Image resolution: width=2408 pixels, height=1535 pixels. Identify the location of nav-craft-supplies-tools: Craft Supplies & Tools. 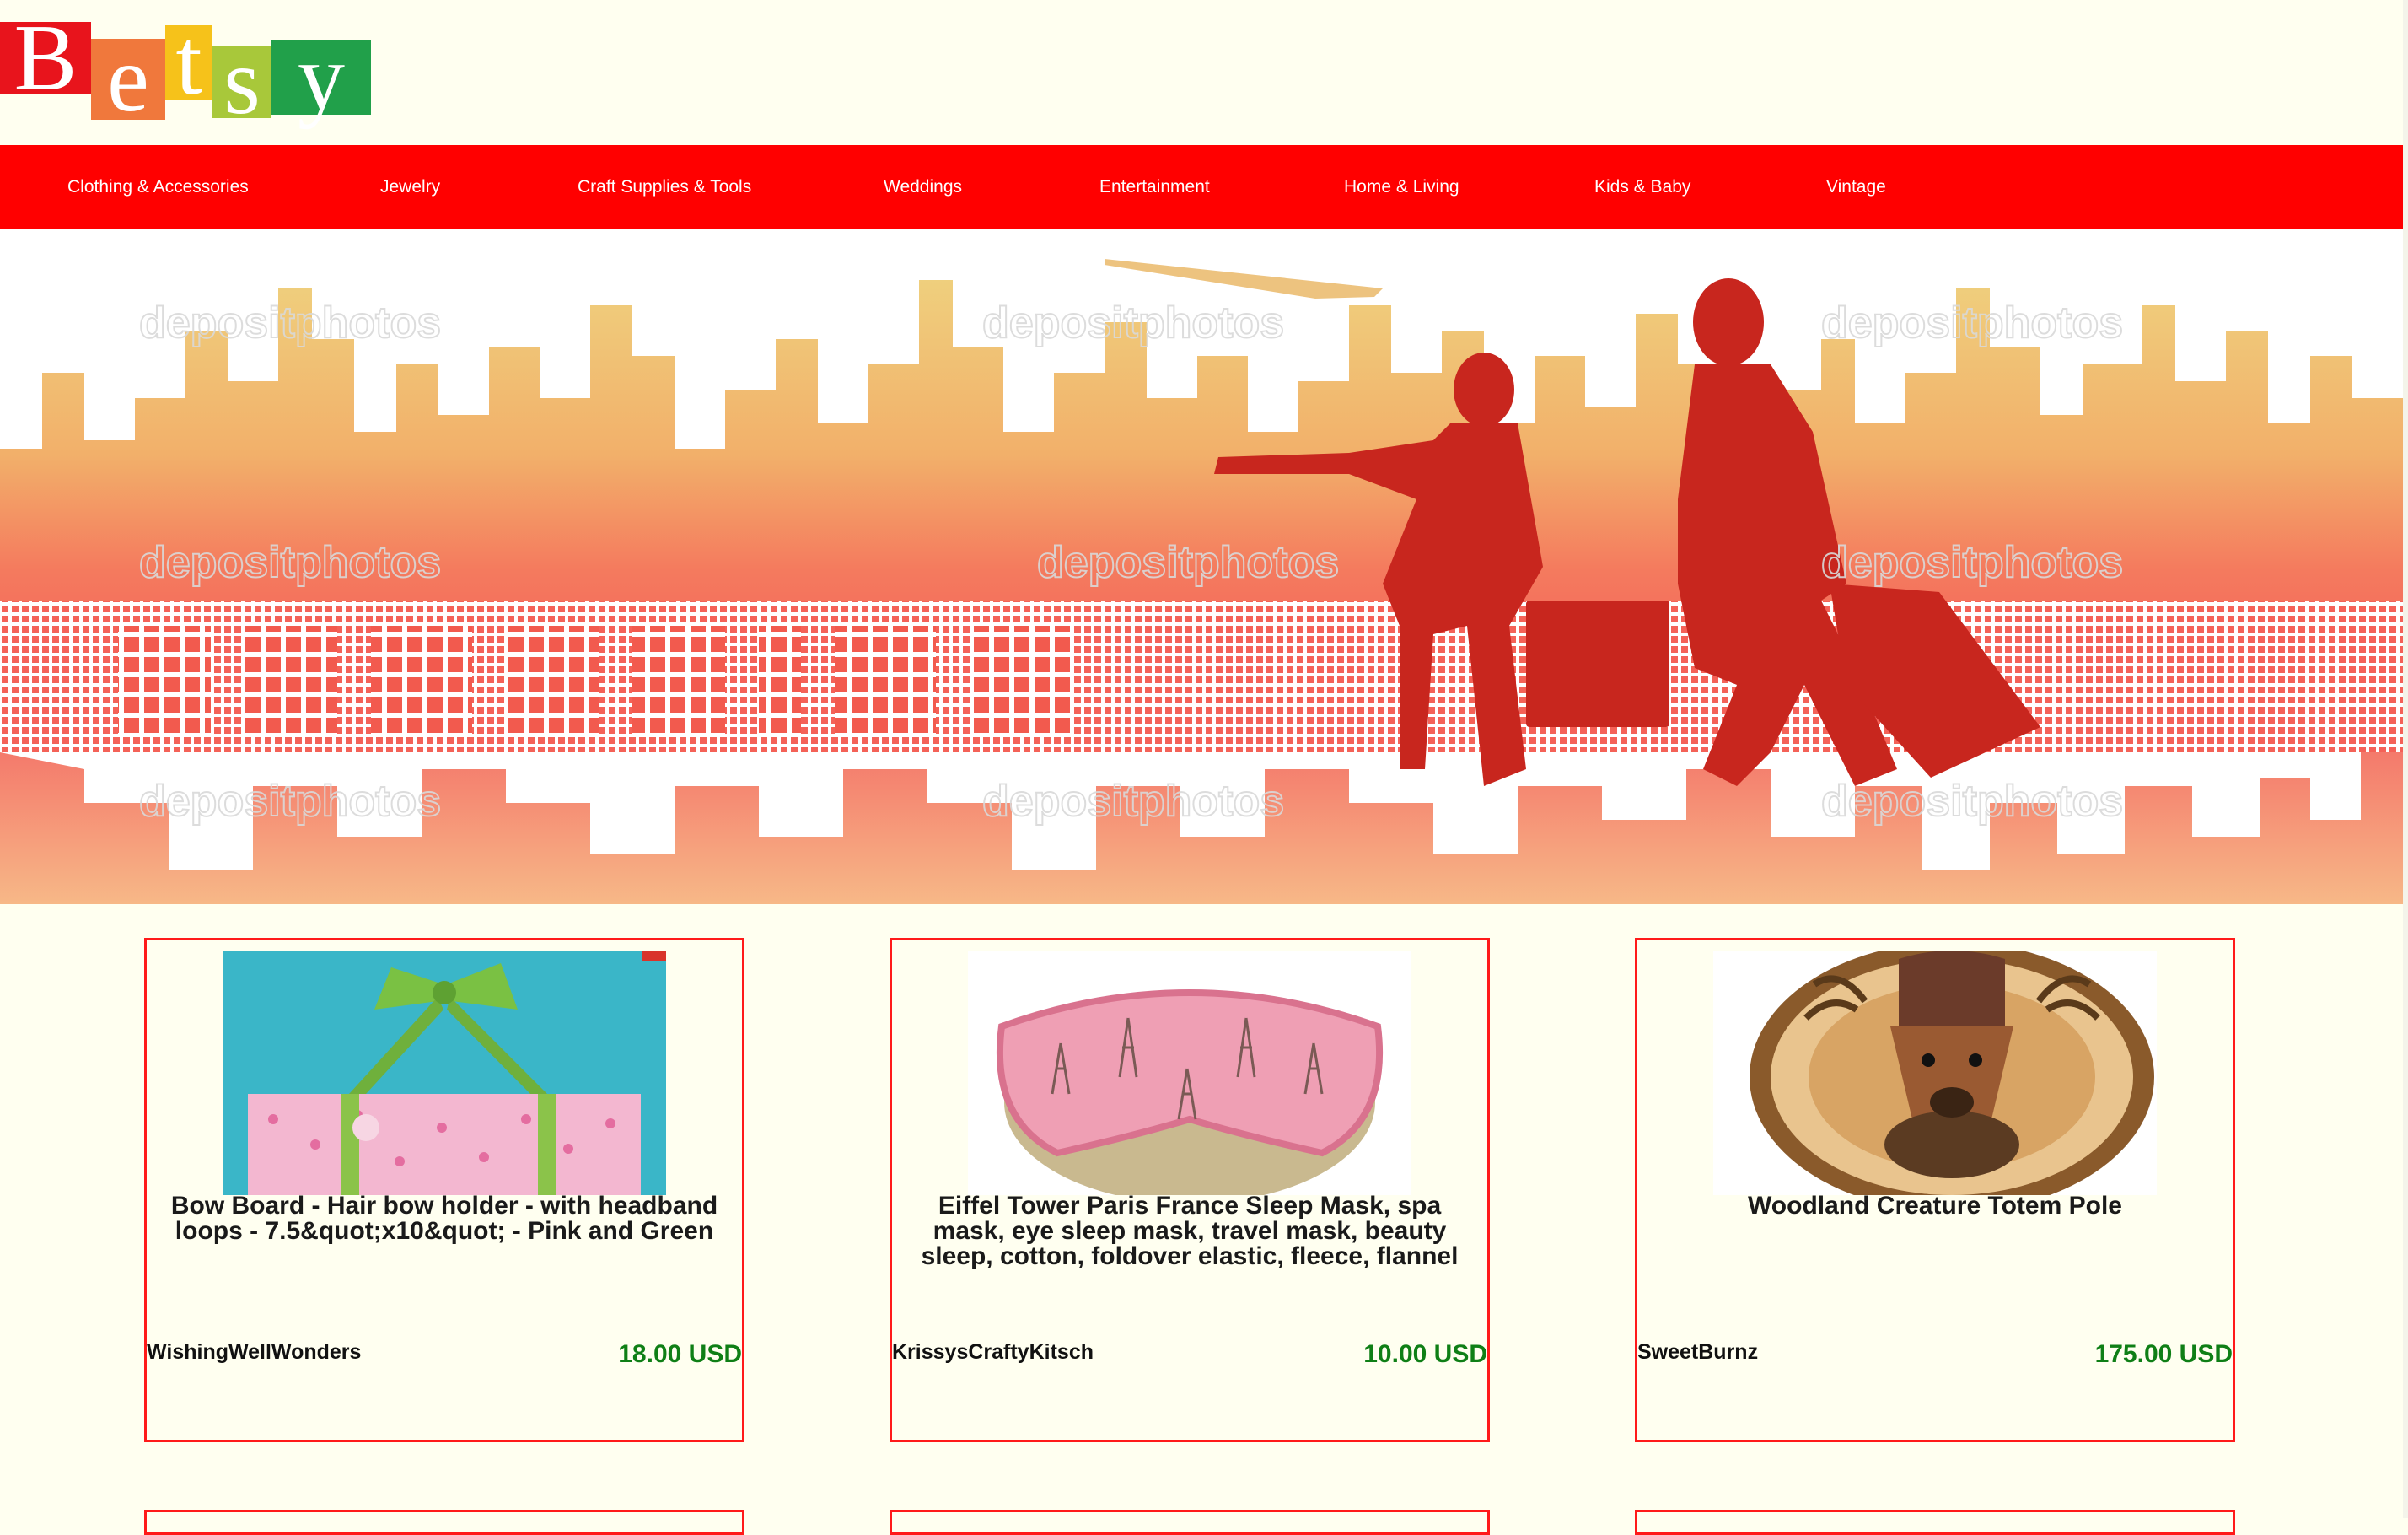
(665, 187).